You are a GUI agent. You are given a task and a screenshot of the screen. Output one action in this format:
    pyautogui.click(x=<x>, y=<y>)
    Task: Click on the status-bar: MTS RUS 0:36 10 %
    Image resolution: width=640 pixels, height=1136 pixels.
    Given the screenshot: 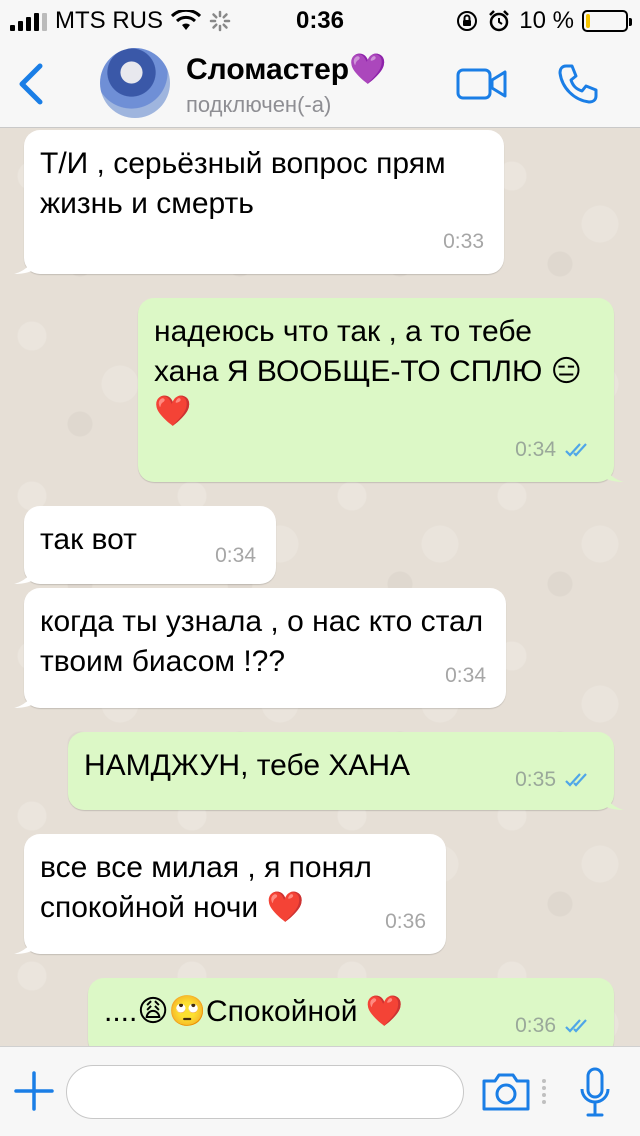 What is the action you would take?
    pyautogui.click(x=320, y=20)
    